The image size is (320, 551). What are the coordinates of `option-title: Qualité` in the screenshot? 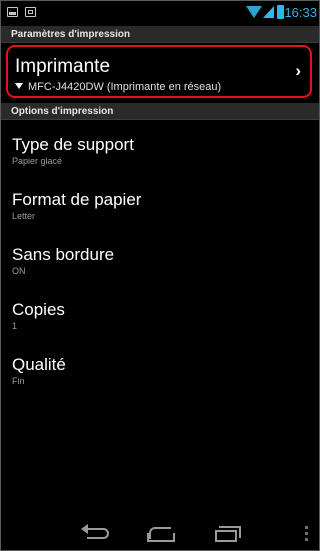 It's located at (39, 364).